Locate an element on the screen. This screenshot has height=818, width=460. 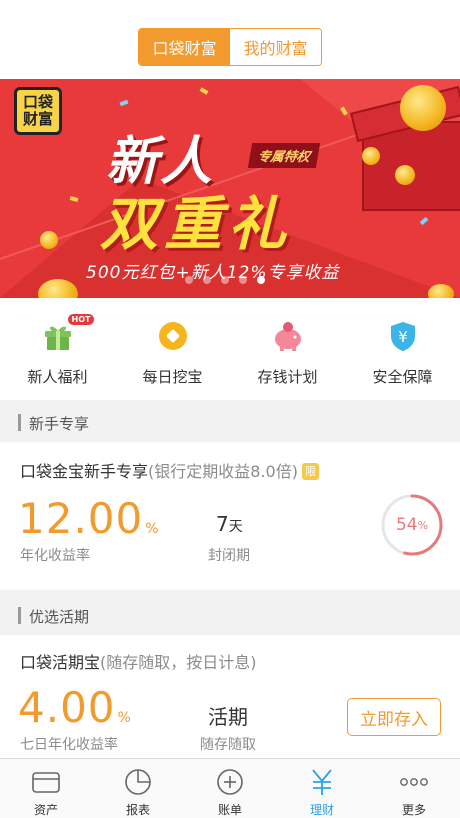
seven-day-rate: 4.00% is located at coordinates (74, 707).